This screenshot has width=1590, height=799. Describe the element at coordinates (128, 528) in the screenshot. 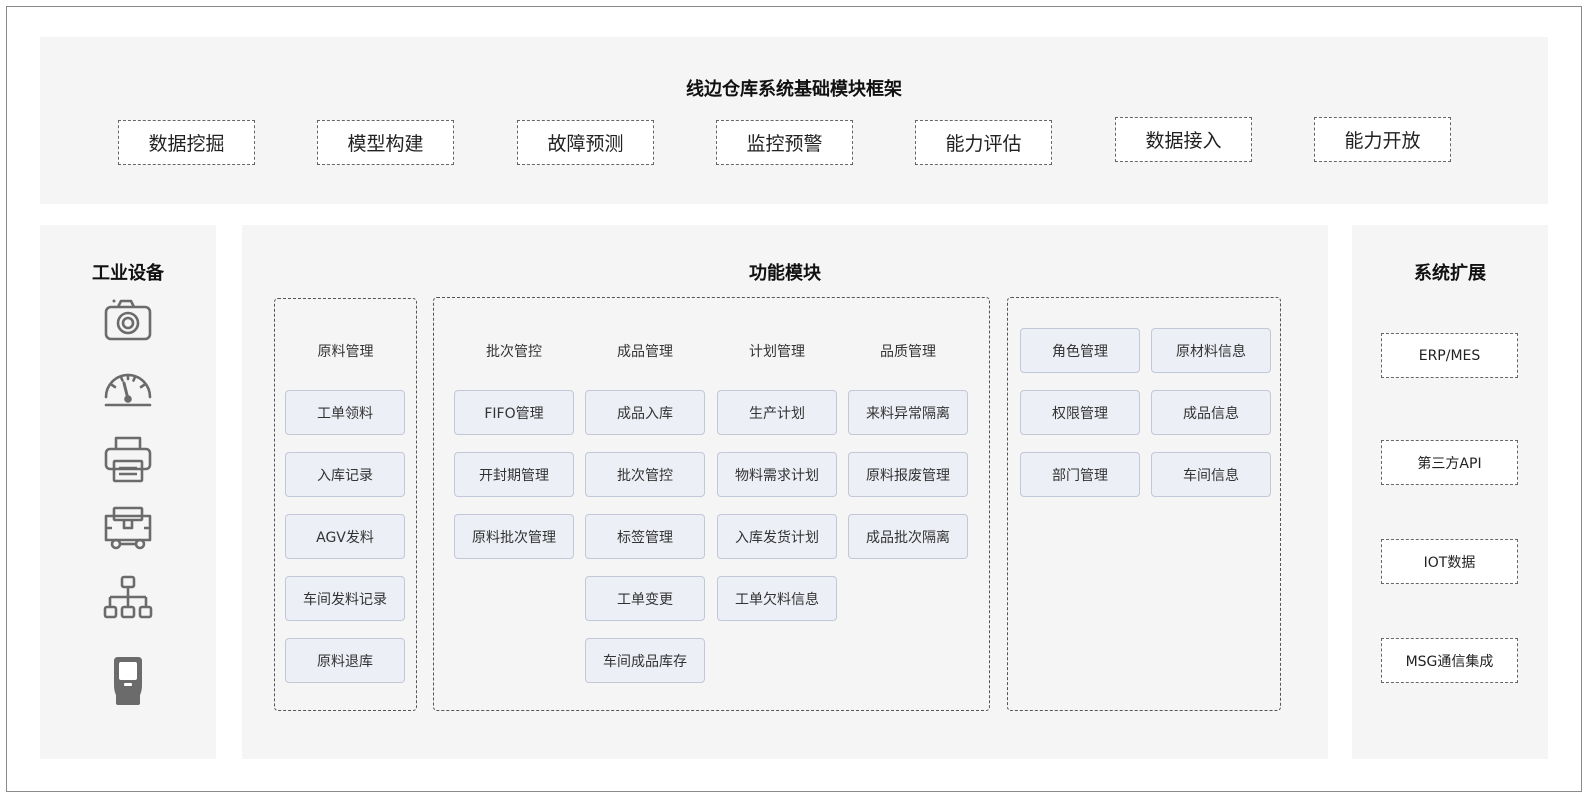

I see `agv-vehicle-icon` at that location.